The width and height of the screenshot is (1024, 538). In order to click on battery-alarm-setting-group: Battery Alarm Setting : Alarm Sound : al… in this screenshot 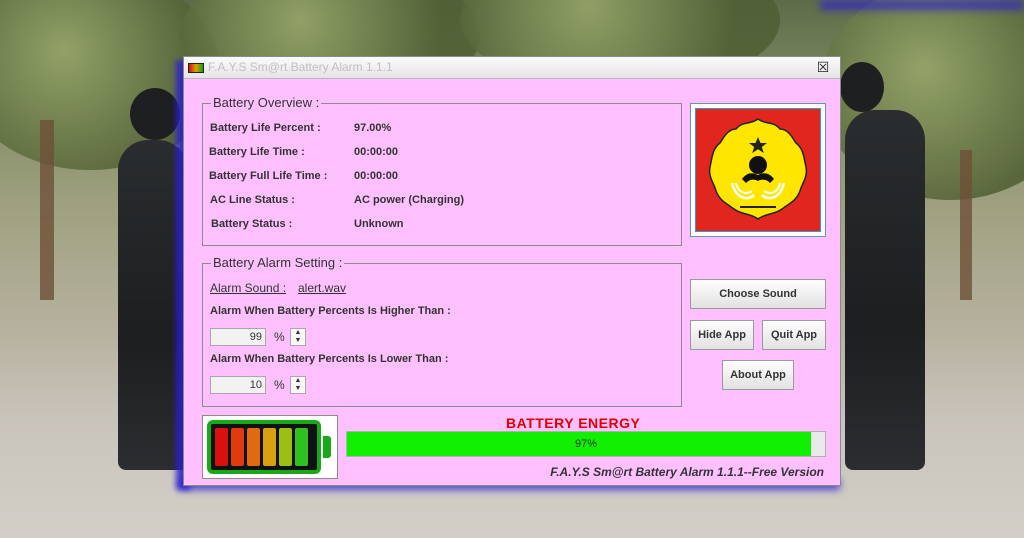, I will do `click(442, 331)`.